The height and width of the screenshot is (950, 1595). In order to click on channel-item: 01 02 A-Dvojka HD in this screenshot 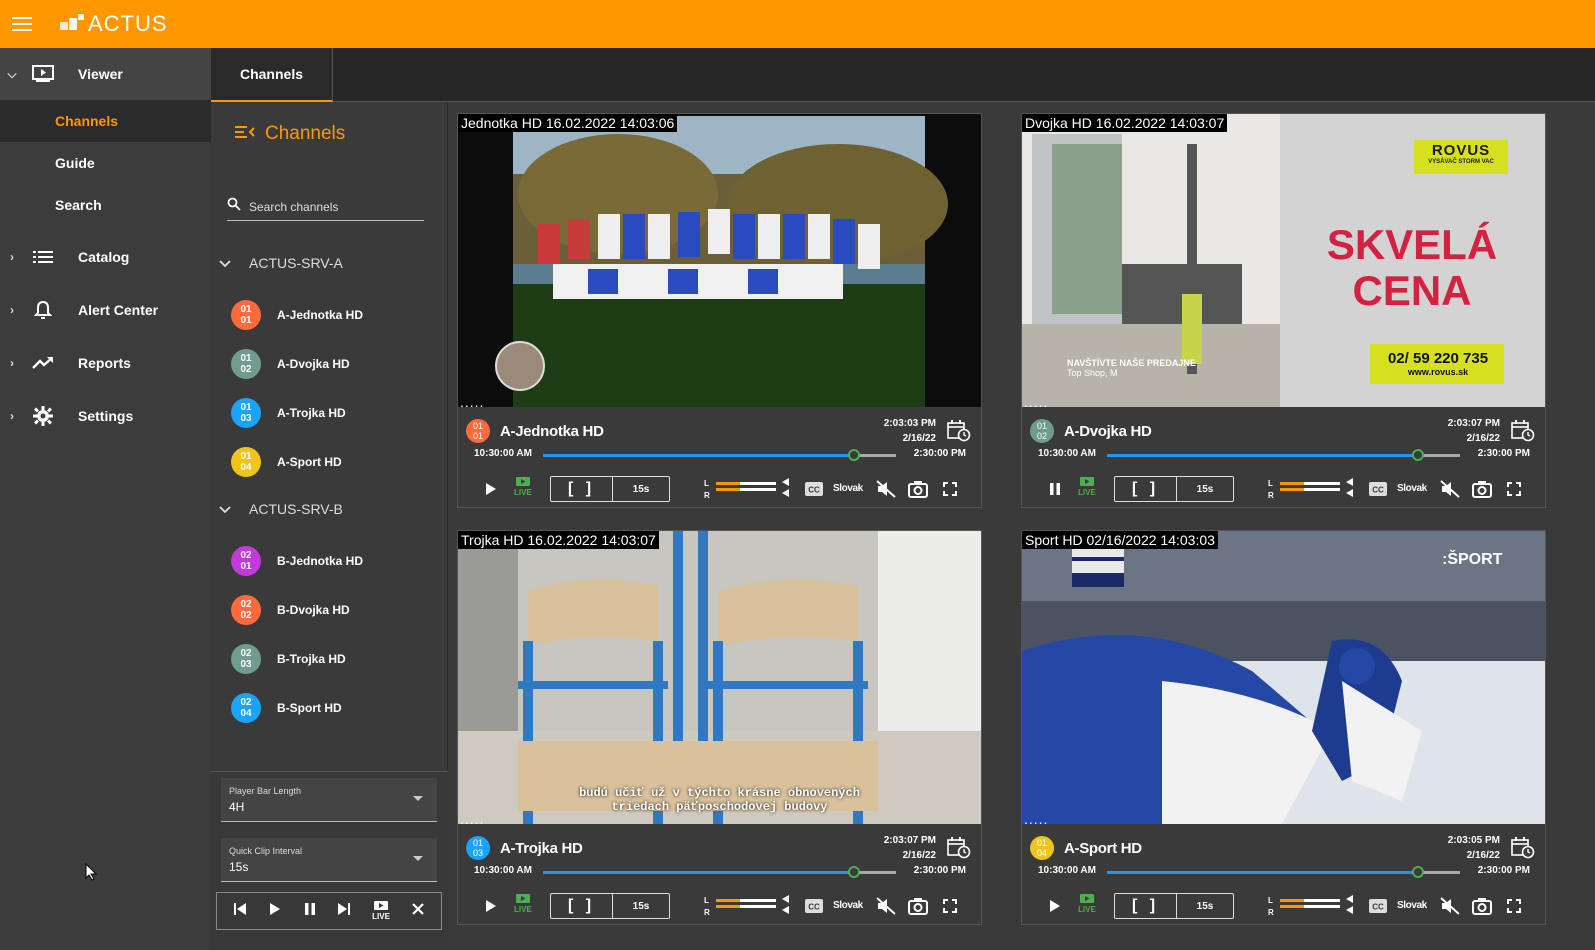, I will do `click(290, 364)`.